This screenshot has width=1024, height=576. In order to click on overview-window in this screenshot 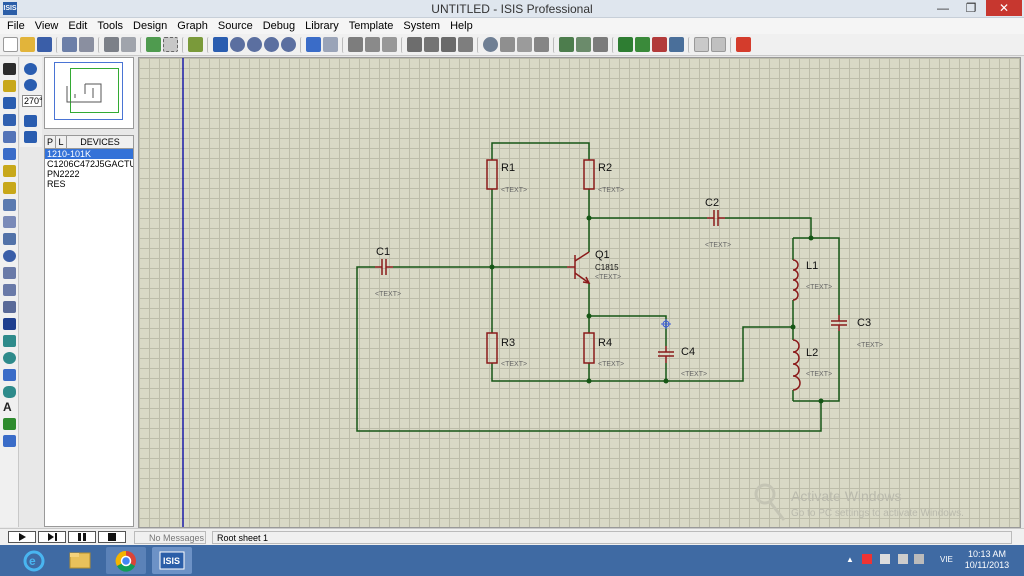, I will do `click(89, 93)`.